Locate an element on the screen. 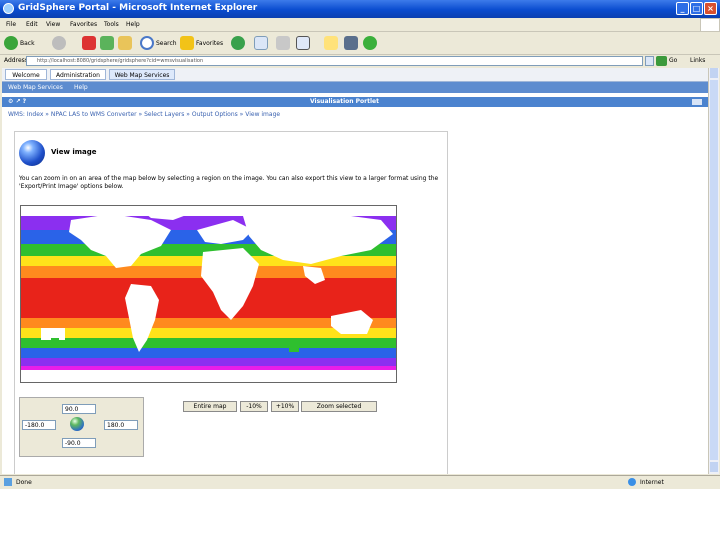  portal-subnav: Web Map Services Help is located at coordinates (355, 87).